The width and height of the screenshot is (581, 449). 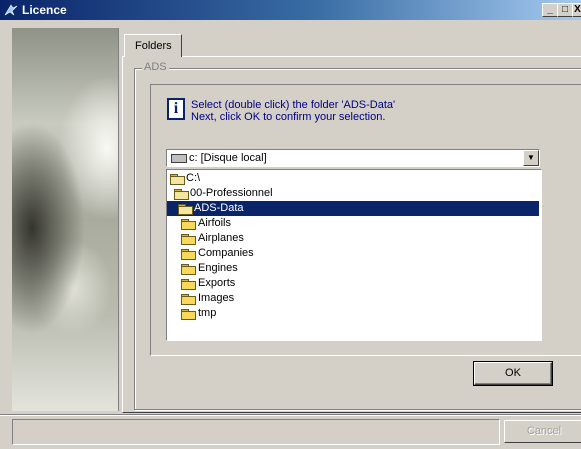 What do you see at coordinates (256, 432) in the screenshot?
I see `status-area` at bounding box center [256, 432].